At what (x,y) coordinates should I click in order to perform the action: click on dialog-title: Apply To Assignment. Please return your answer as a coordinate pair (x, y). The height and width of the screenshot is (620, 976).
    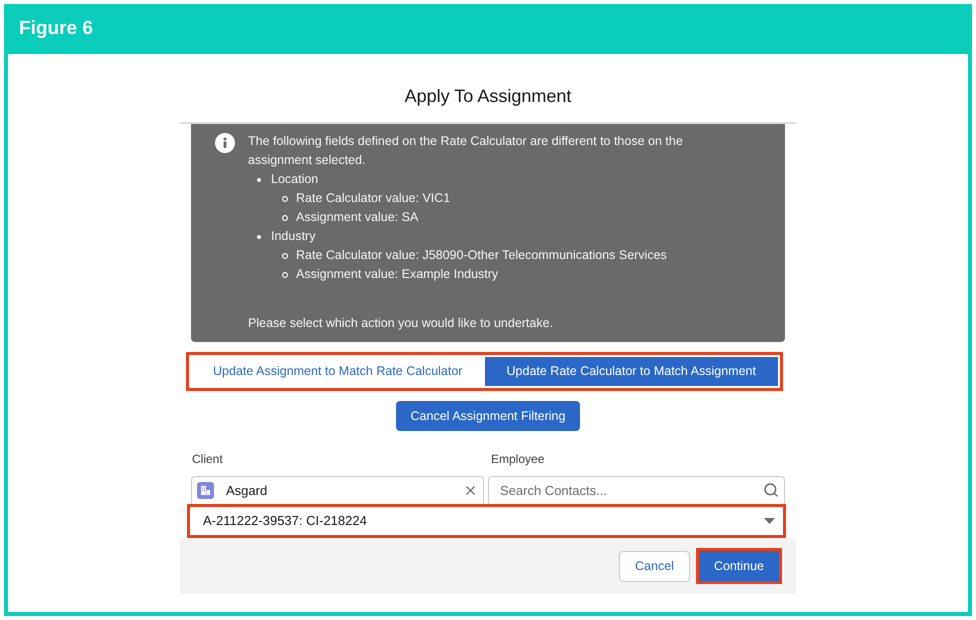
    Looking at the image, I should click on (488, 96).